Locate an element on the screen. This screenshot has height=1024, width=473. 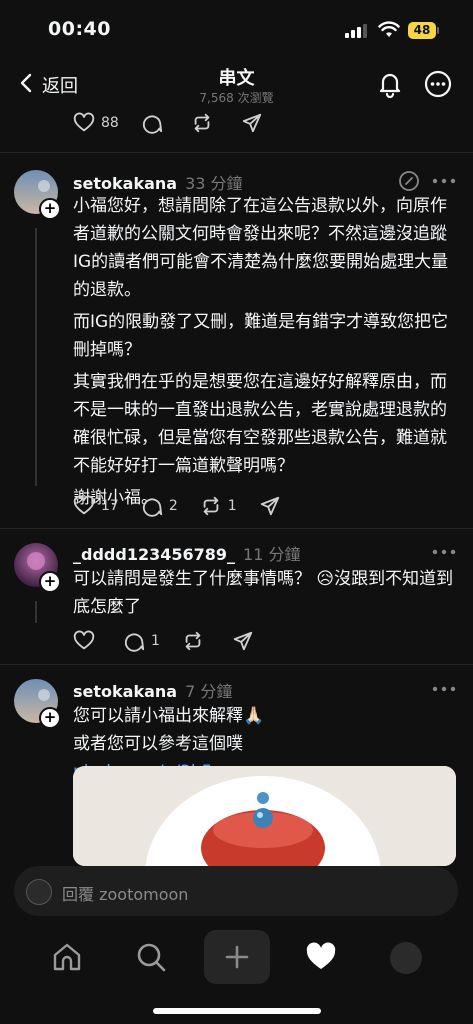
battery-indicator: 48 is located at coordinates (422, 30).